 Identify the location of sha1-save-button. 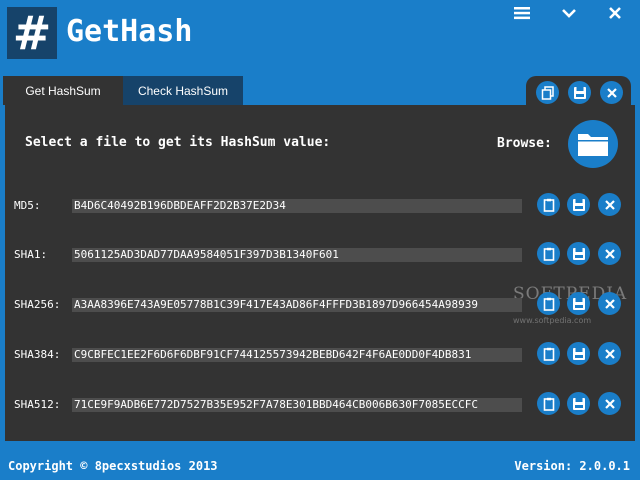
(578, 253).